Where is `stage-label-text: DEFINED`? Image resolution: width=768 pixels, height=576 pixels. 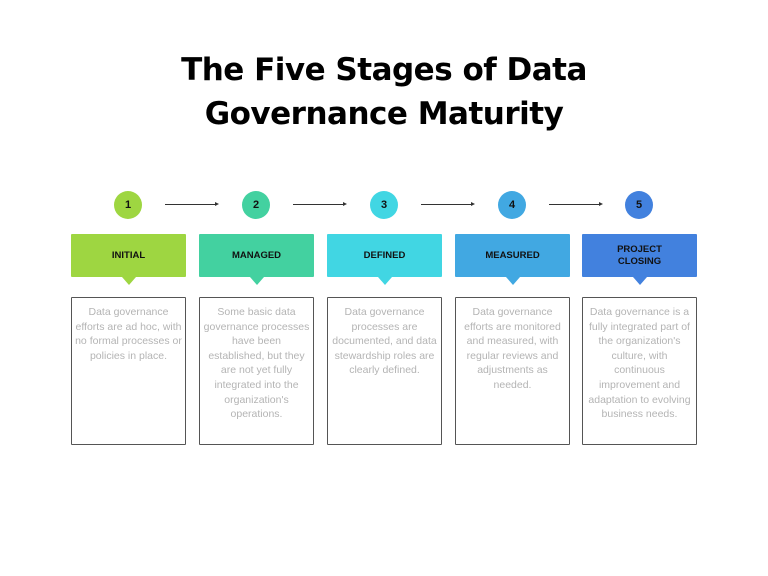 stage-label-text: DEFINED is located at coordinates (384, 255).